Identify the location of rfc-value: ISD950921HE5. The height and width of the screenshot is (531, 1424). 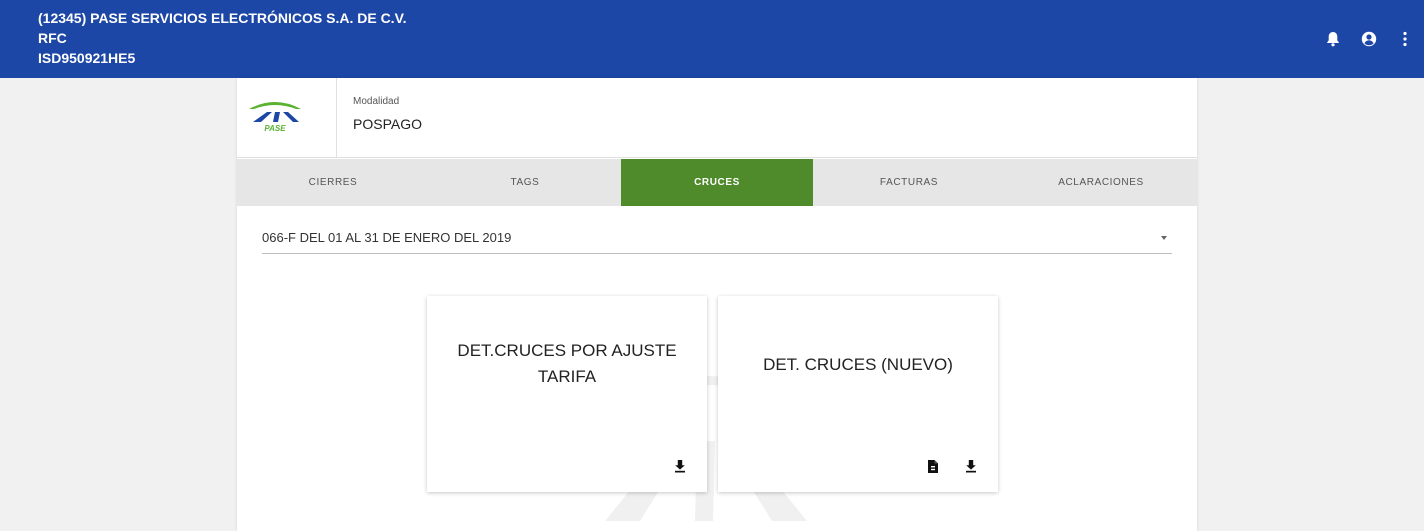
(87, 58).